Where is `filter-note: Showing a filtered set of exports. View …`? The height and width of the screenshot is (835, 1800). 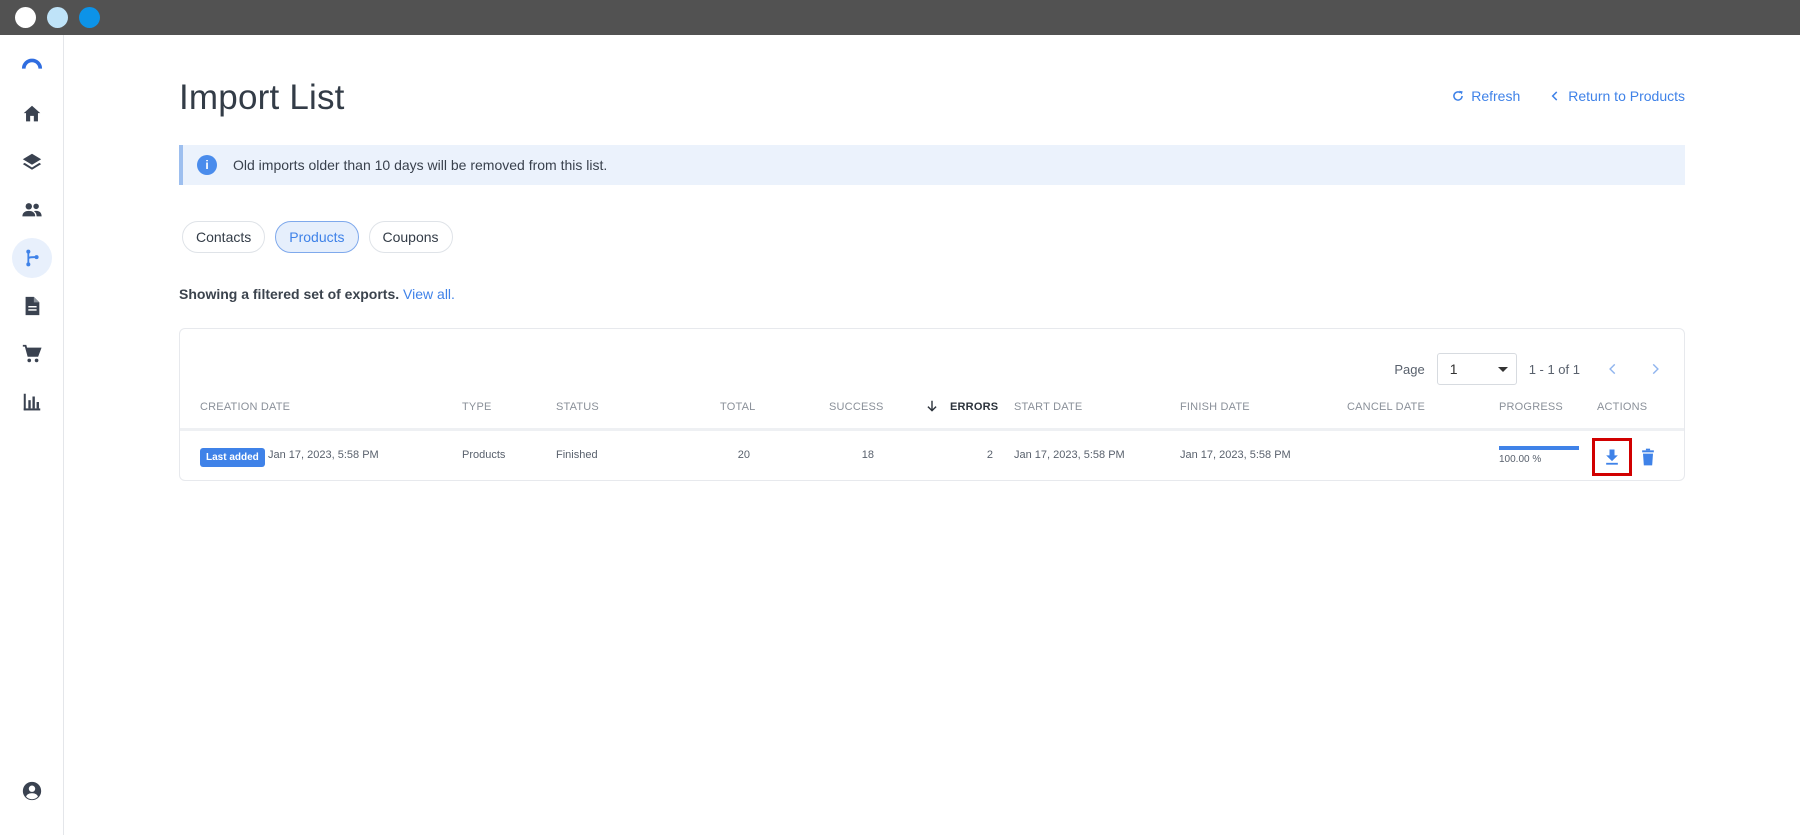
filter-note: Showing a filtered set of exports. View … is located at coordinates (317, 294).